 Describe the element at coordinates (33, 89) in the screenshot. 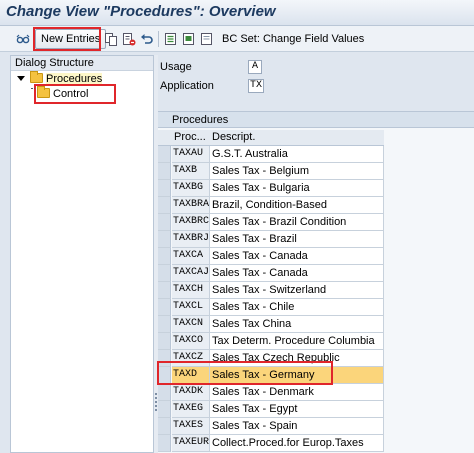

I see `tree-connector` at that location.